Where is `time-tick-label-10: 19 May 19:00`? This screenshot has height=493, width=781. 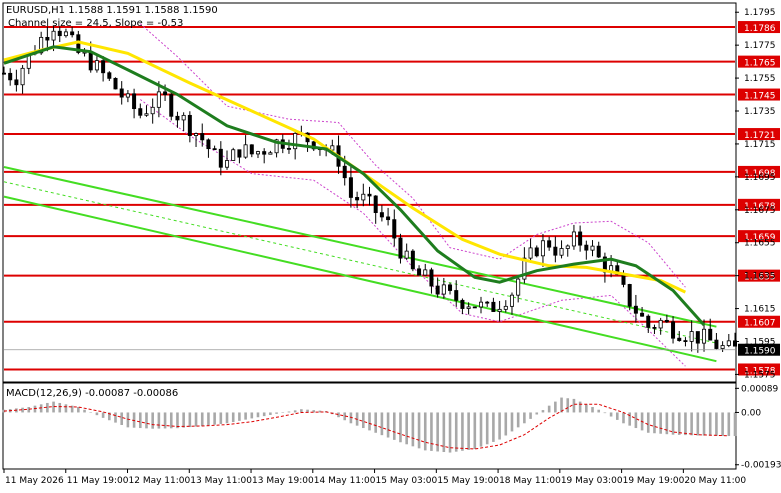 time-tick-label-10: 19 May 19:00 is located at coordinates (654, 481).